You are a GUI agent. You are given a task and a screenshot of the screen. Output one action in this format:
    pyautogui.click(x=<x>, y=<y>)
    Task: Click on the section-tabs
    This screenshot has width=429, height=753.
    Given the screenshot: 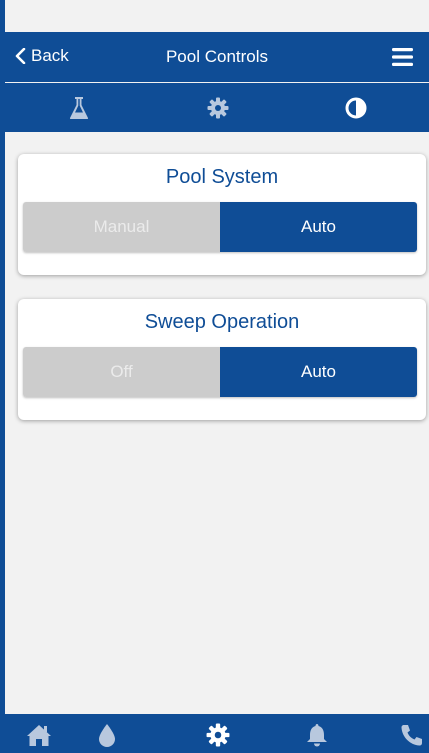 What is the action you would take?
    pyautogui.click(x=217, y=107)
    